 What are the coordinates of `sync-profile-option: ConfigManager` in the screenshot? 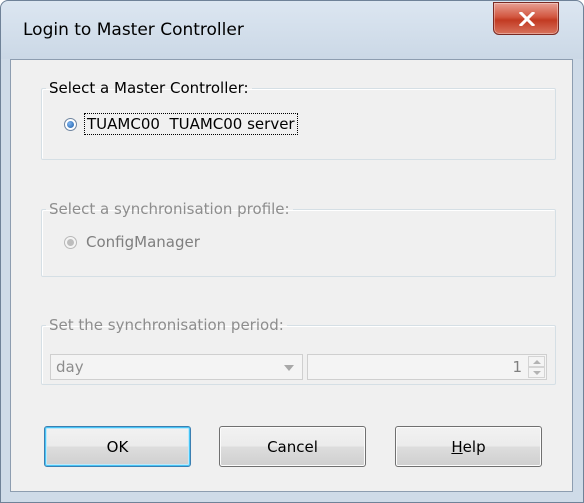 It's located at (132, 242).